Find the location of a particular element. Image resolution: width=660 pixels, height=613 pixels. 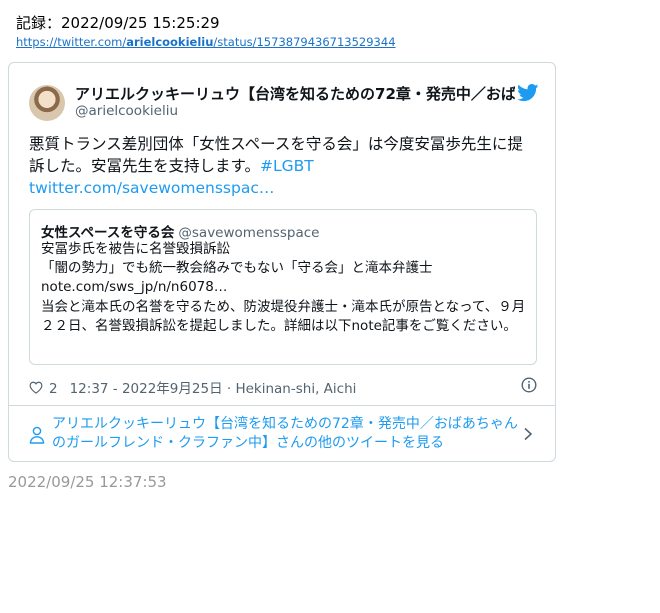

person-icon is located at coordinates (37, 435).